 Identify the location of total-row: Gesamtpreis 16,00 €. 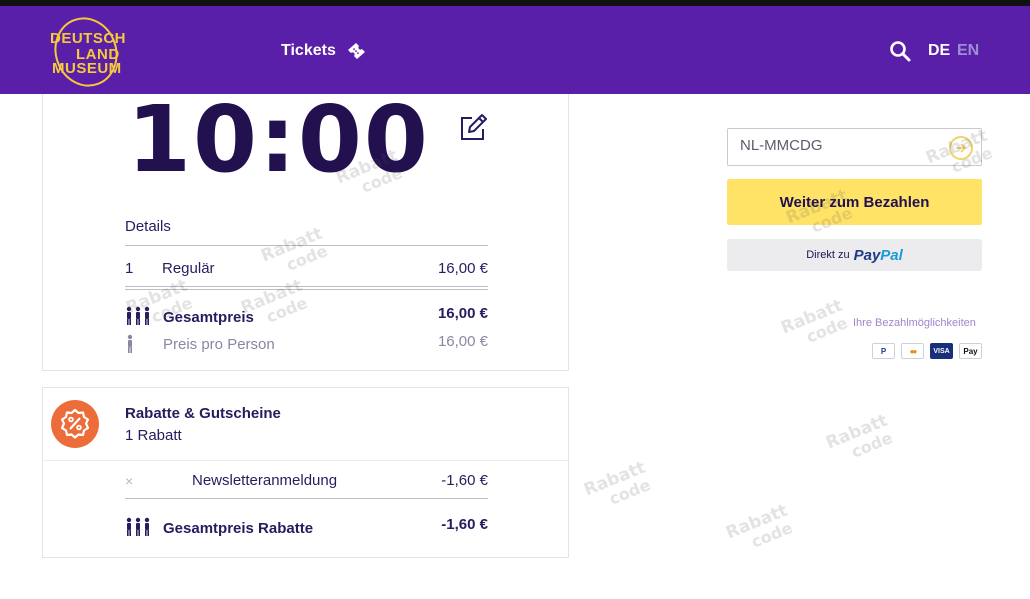
(325, 315).